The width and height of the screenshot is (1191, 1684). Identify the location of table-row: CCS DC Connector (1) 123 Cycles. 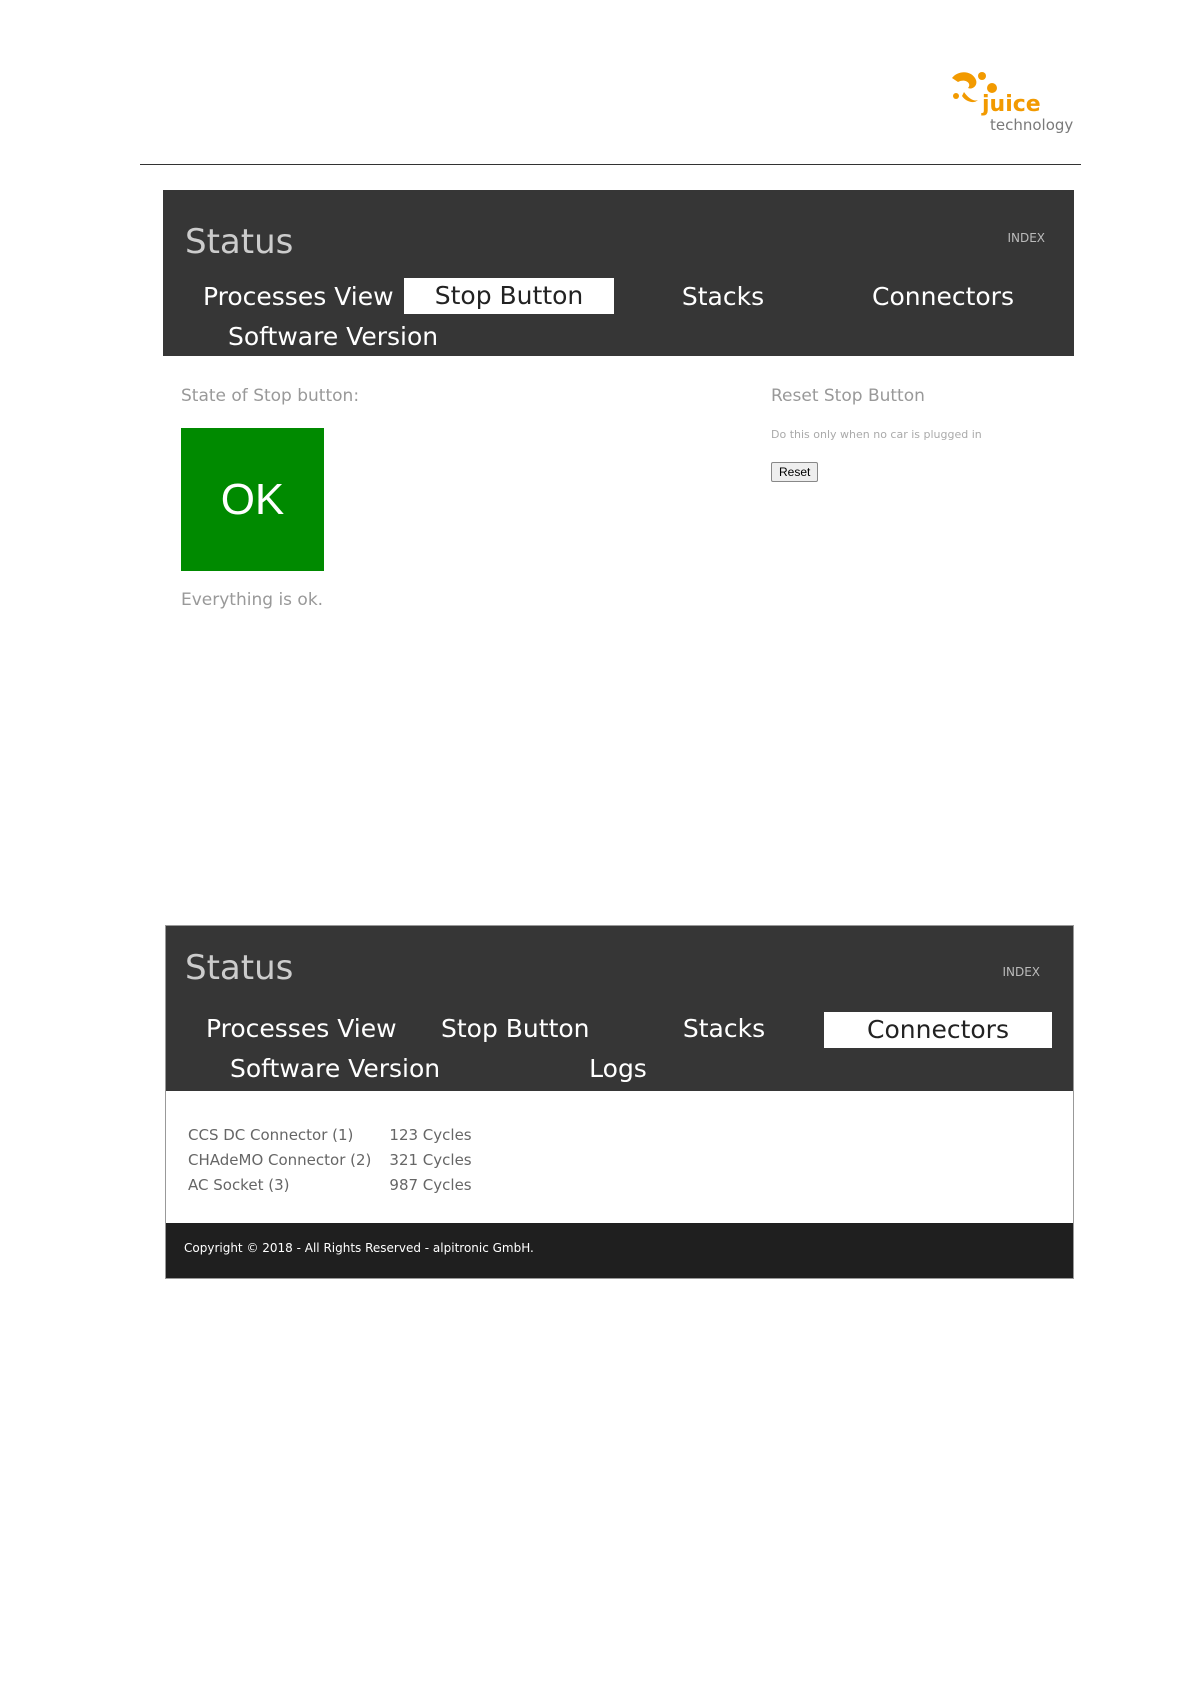
(339, 1134).